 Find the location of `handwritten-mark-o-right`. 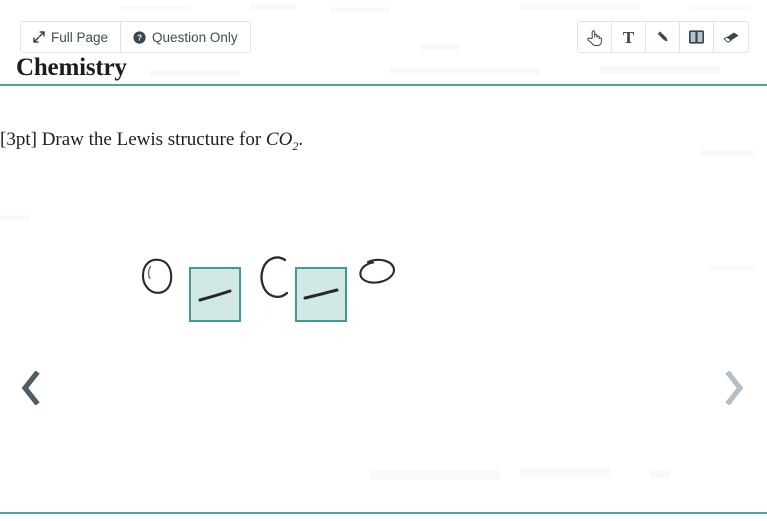

handwritten-mark-o-right is located at coordinates (383, 291).